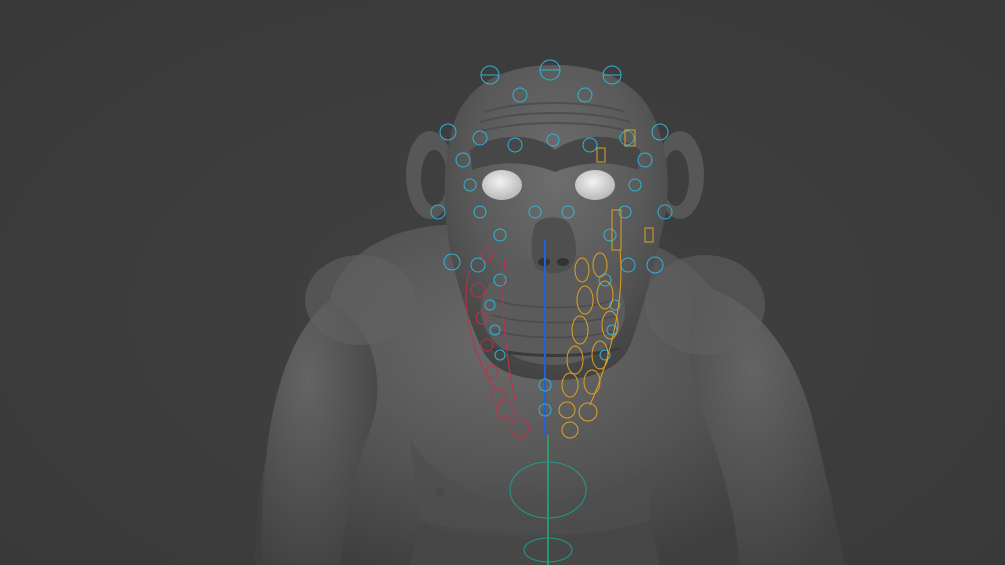 Image resolution: width=1005 pixels, height=565 pixels. I want to click on eye-left, so click(502, 185).